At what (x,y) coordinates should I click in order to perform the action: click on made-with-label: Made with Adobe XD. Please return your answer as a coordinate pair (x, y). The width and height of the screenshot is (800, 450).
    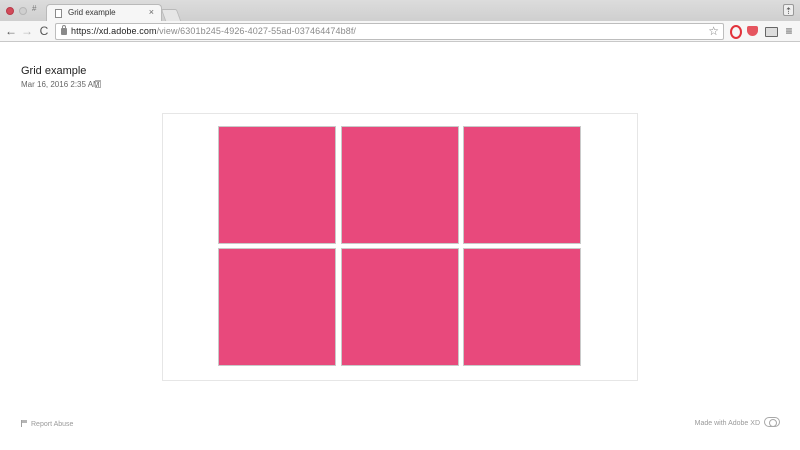
    Looking at the image, I should click on (727, 423).